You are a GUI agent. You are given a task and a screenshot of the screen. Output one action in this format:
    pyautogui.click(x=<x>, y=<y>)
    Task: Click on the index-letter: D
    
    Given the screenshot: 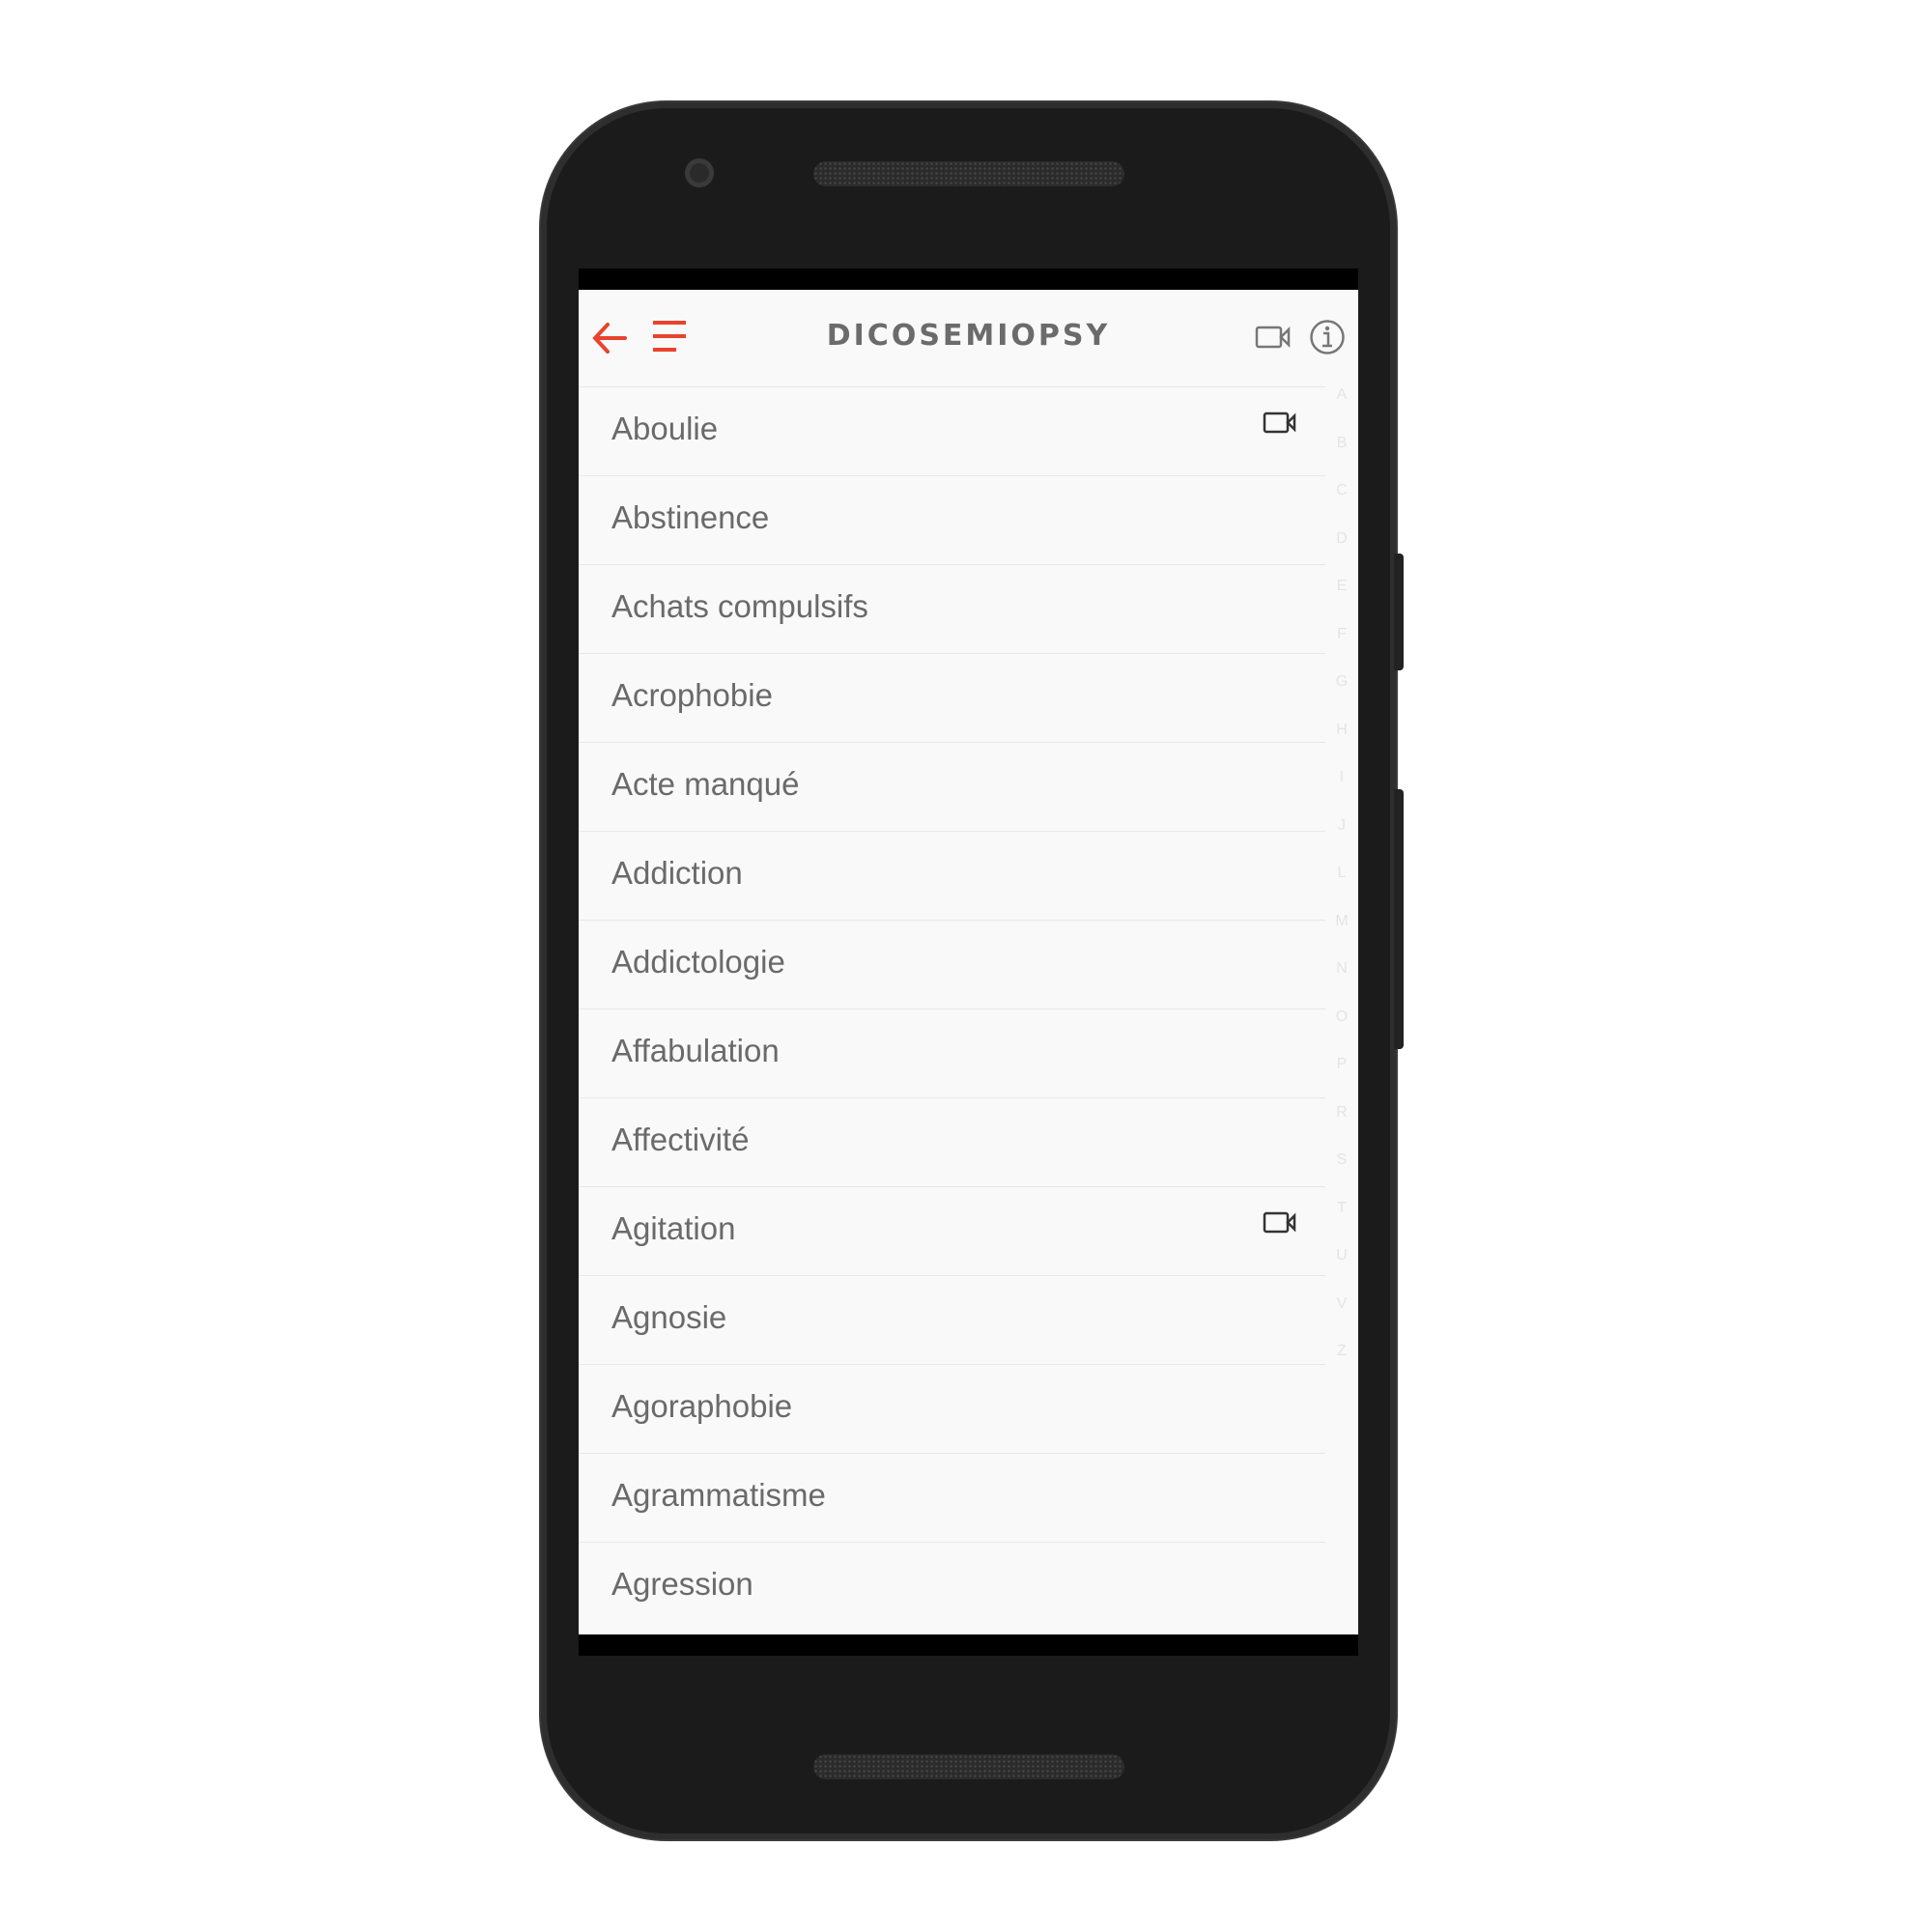 What is the action you would take?
    pyautogui.click(x=1341, y=554)
    